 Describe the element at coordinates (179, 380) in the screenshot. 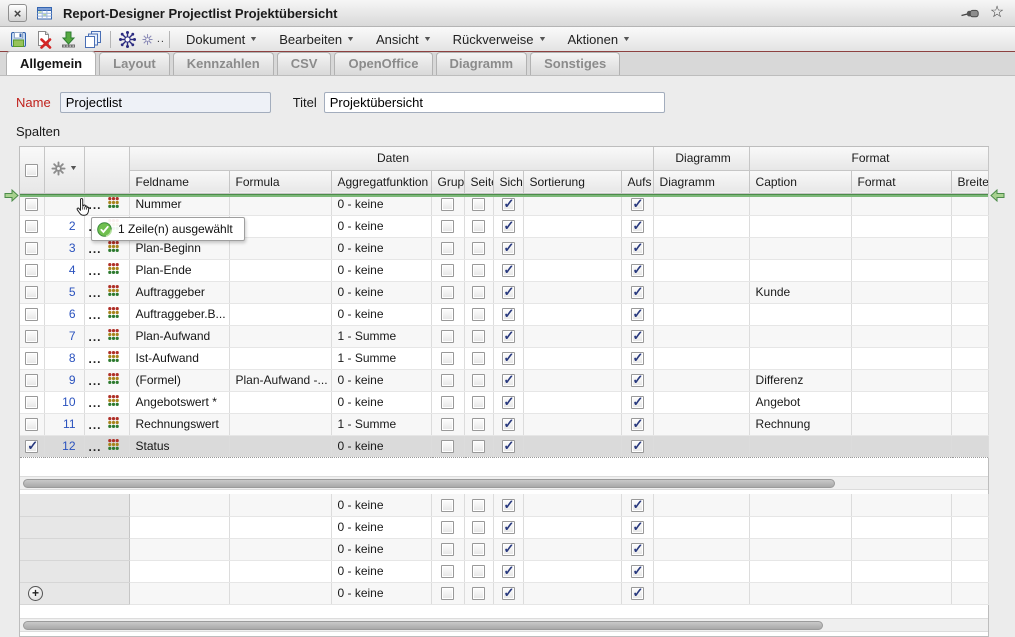

I see `fieldname-cell: (Formel)` at that location.